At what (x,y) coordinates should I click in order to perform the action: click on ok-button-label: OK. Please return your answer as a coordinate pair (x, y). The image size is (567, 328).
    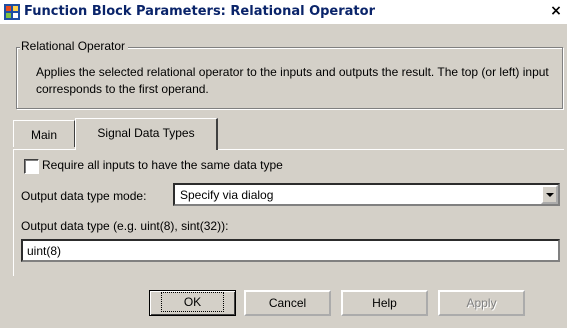
    Looking at the image, I should click on (192, 302).